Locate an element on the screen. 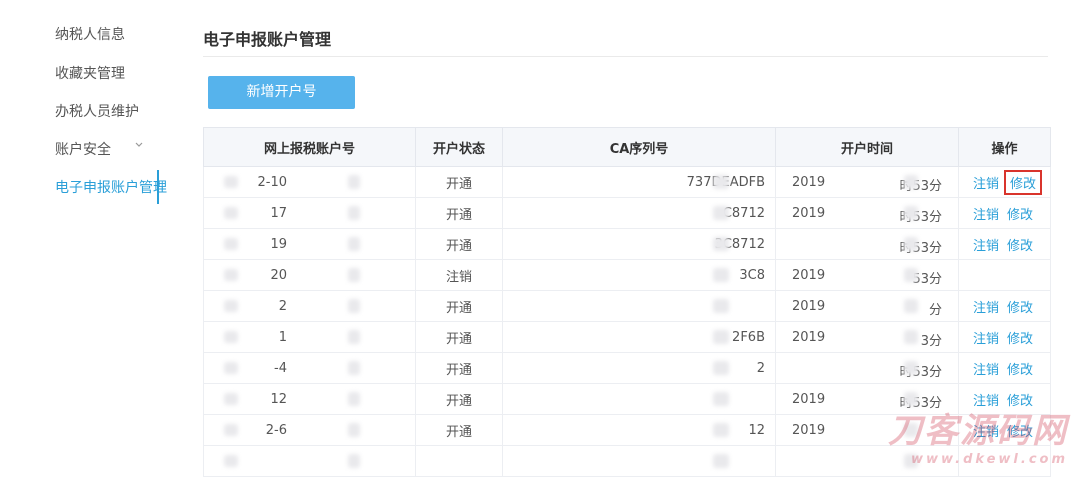  account-number: 17 is located at coordinates (278, 213).